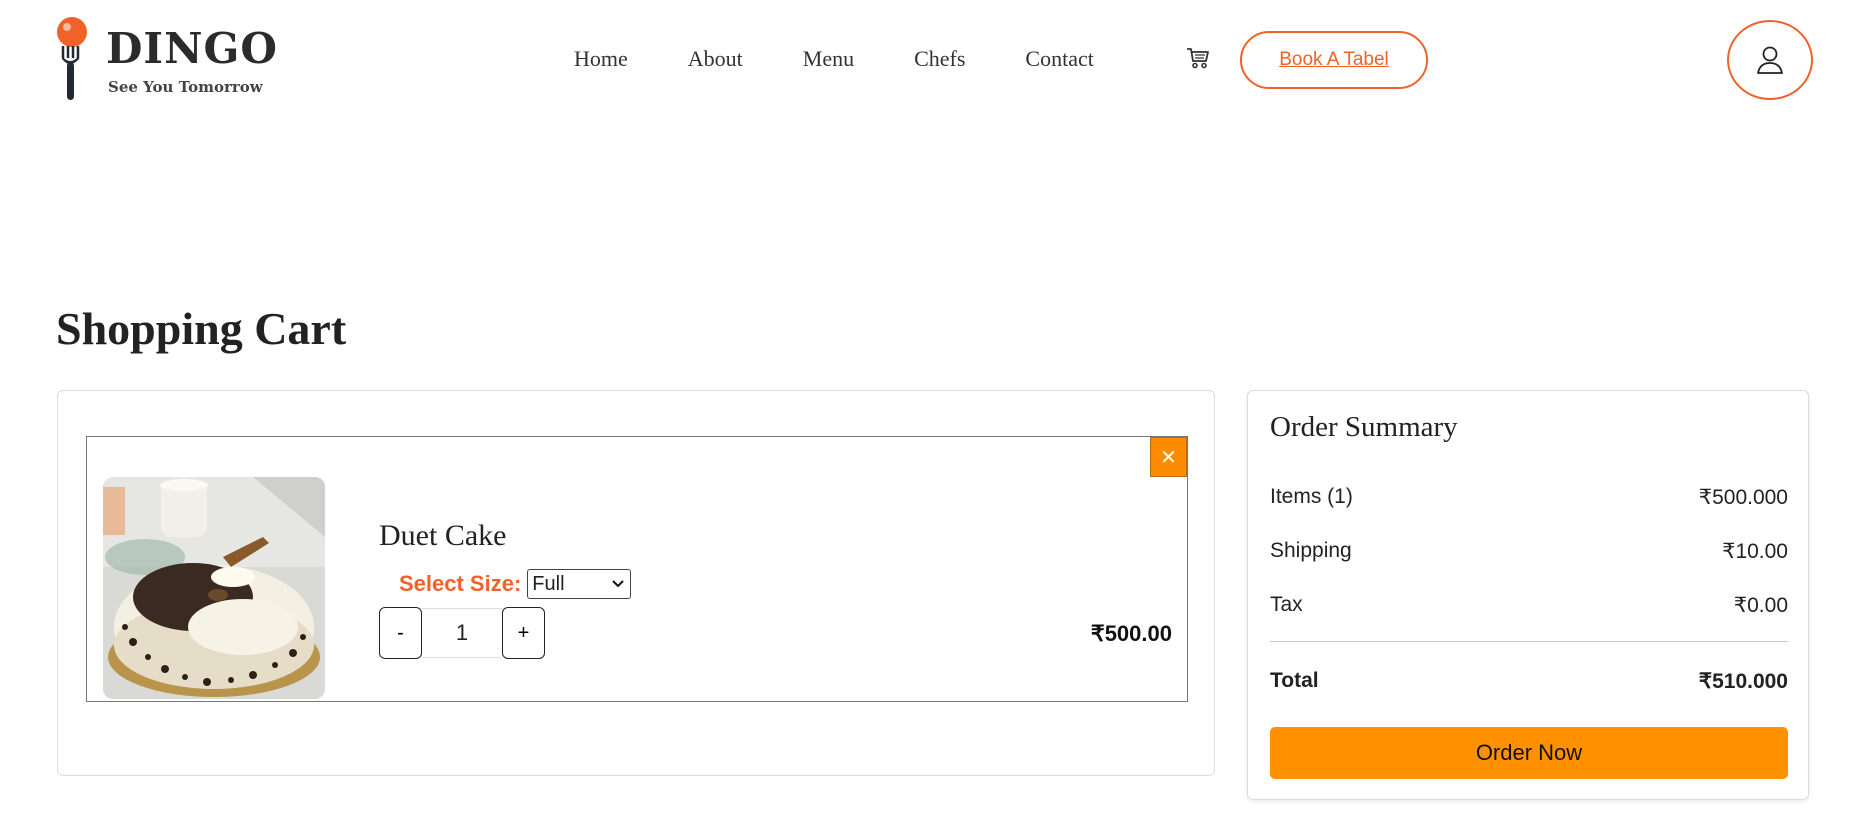 Image resolution: width=1868 pixels, height=839 pixels. I want to click on order-now-button: Order Now, so click(1529, 753).